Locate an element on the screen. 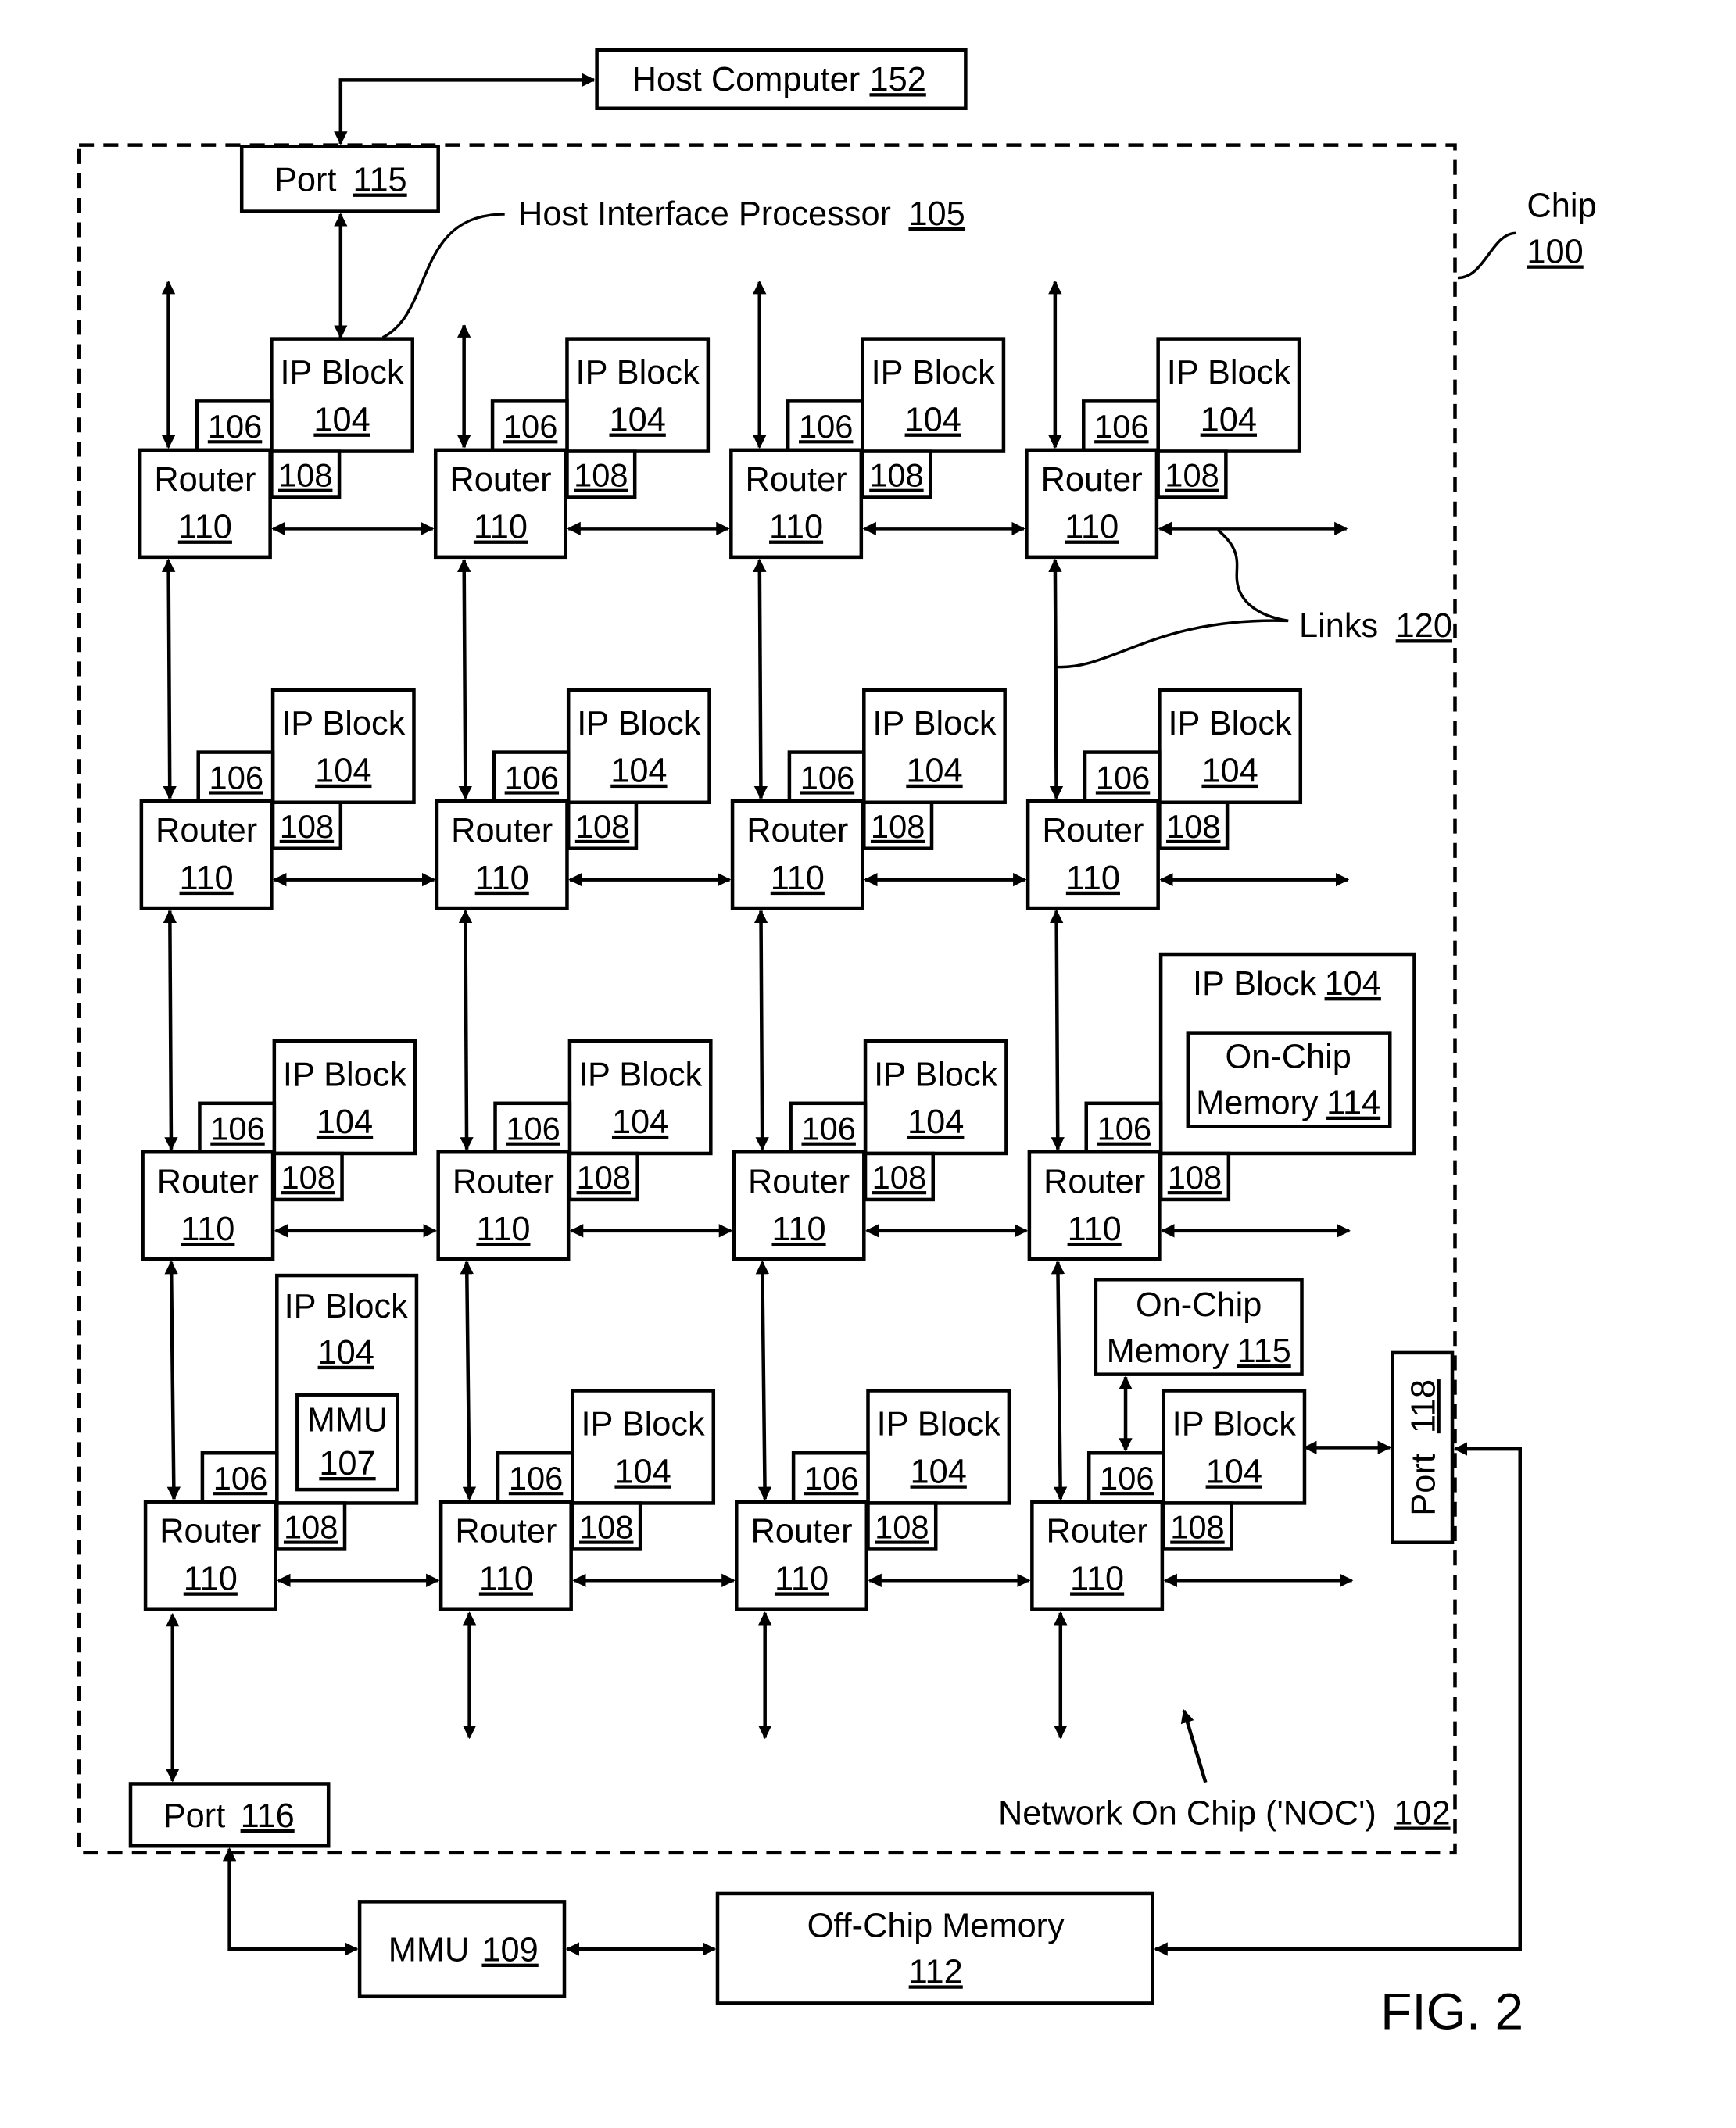 This screenshot has width=1736, height=2128. port-116-label: Port is located at coordinates (195, 1816).